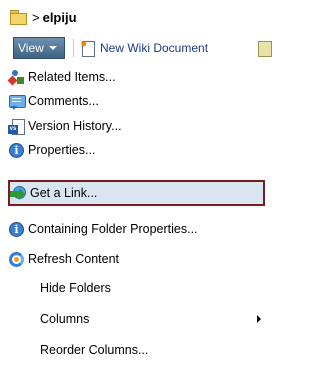 The width and height of the screenshot is (320, 366). What do you see at coordinates (65, 319) in the screenshot?
I see `menu-item-label: Columns` at bounding box center [65, 319].